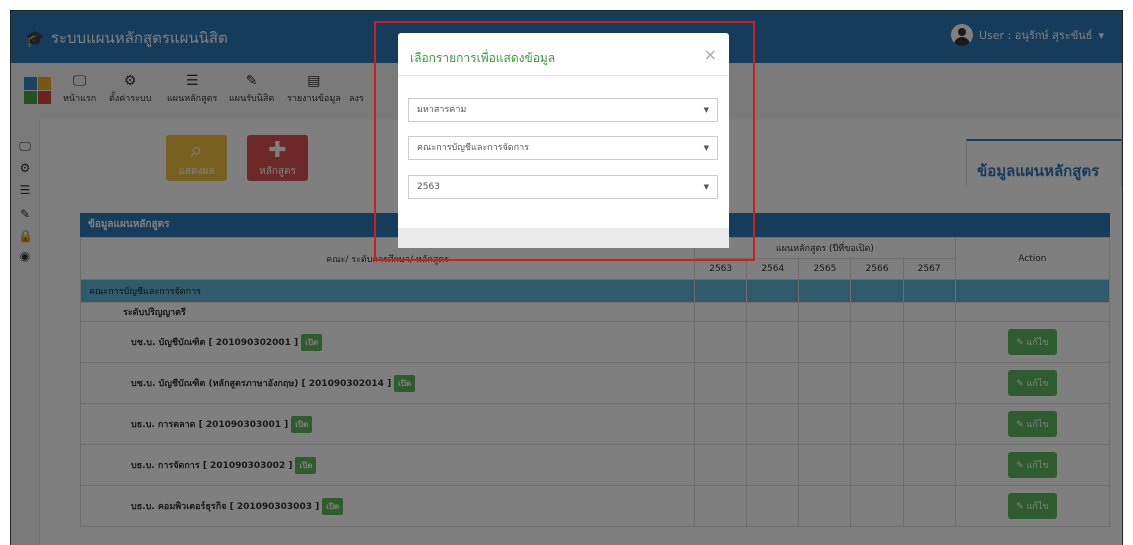 The image size is (1133, 545). What do you see at coordinates (564, 141) in the screenshot?
I see `highlight-box` at bounding box center [564, 141].